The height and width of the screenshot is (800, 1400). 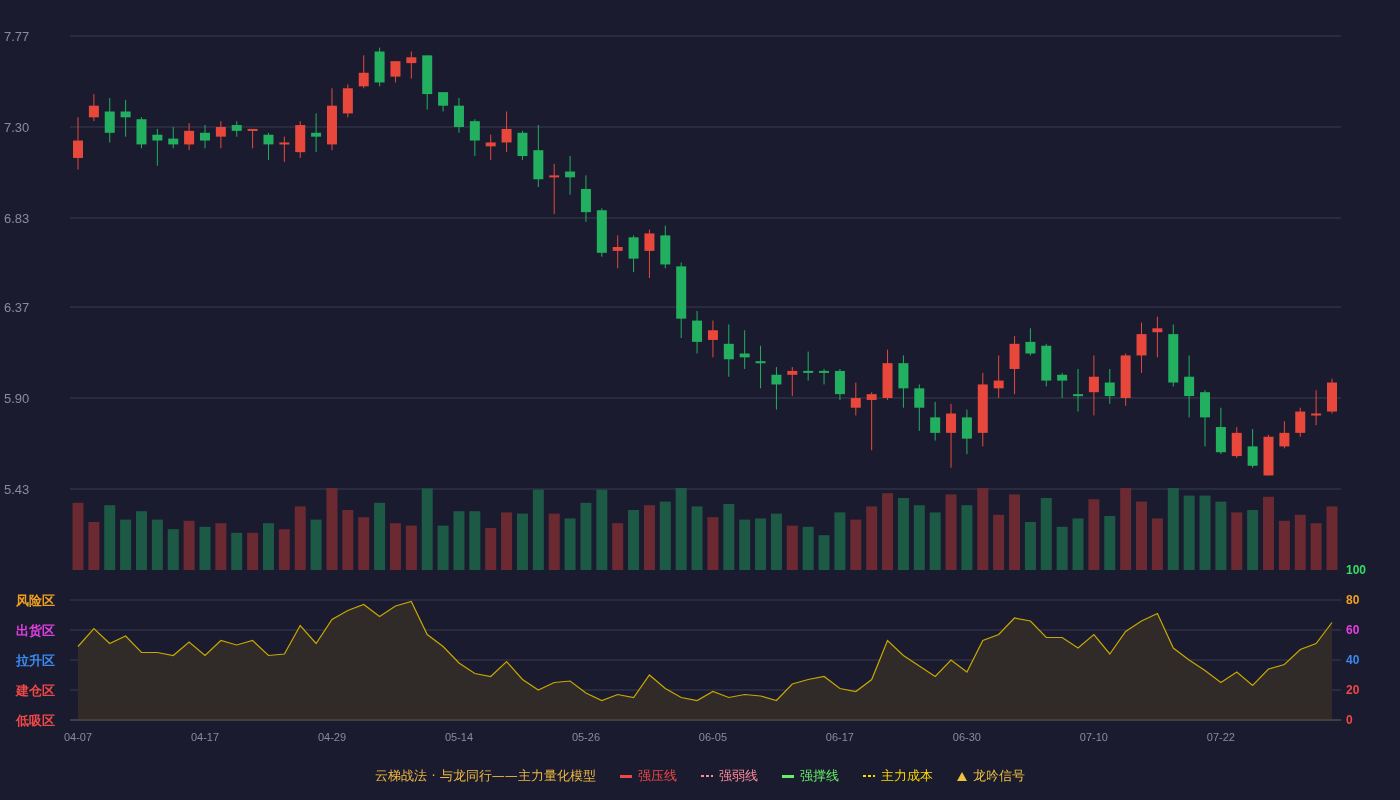 What do you see at coordinates (839, 737) in the screenshot?
I see `date-label: 06-17` at bounding box center [839, 737].